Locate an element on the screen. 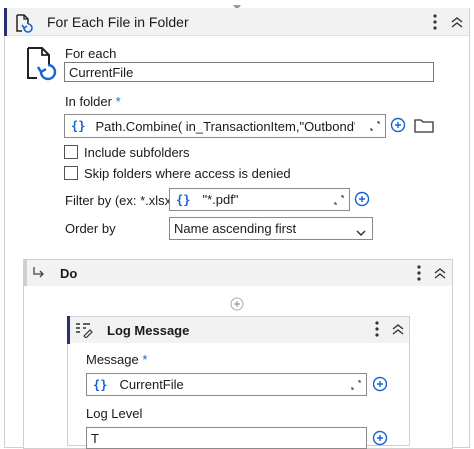  filter-input: {} "*.pdf" is located at coordinates (259, 199).